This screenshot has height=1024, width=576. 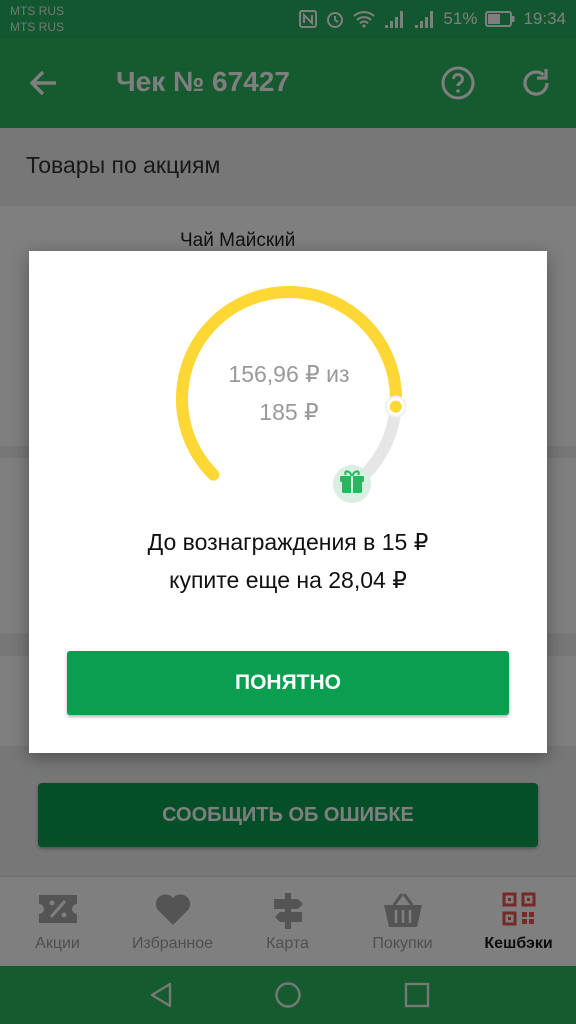 What do you see at coordinates (289, 374) in the screenshot?
I see `gauge-amount-line1: 156,96 ₽ из` at bounding box center [289, 374].